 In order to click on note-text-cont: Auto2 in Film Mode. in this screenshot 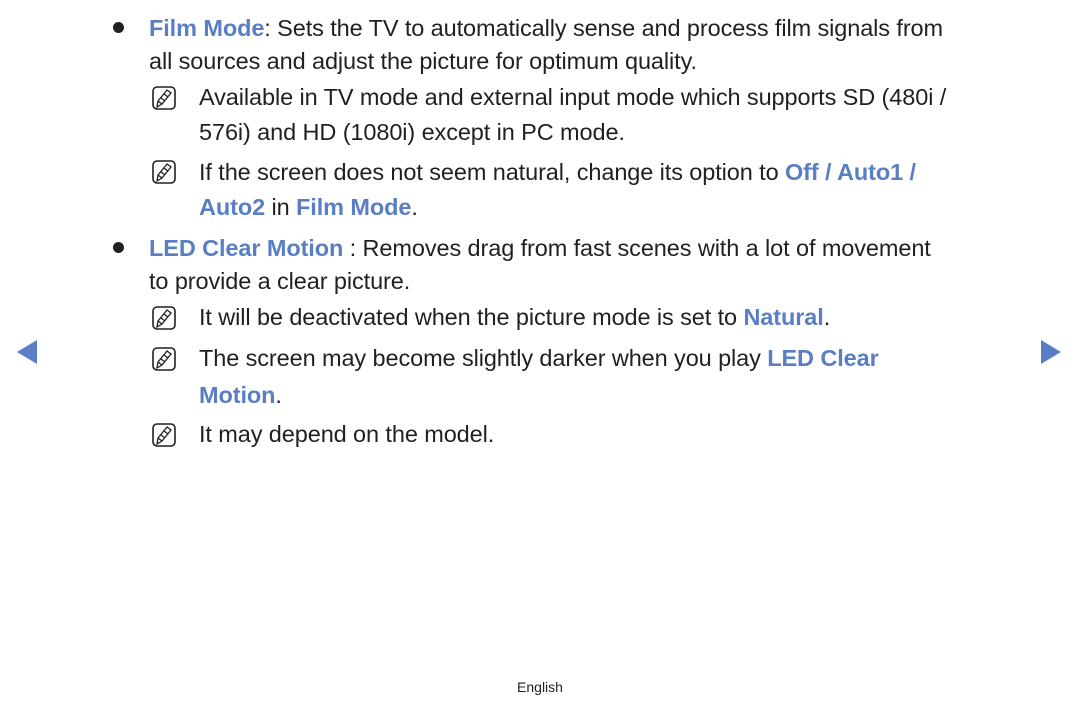, I will do `click(308, 207)`.